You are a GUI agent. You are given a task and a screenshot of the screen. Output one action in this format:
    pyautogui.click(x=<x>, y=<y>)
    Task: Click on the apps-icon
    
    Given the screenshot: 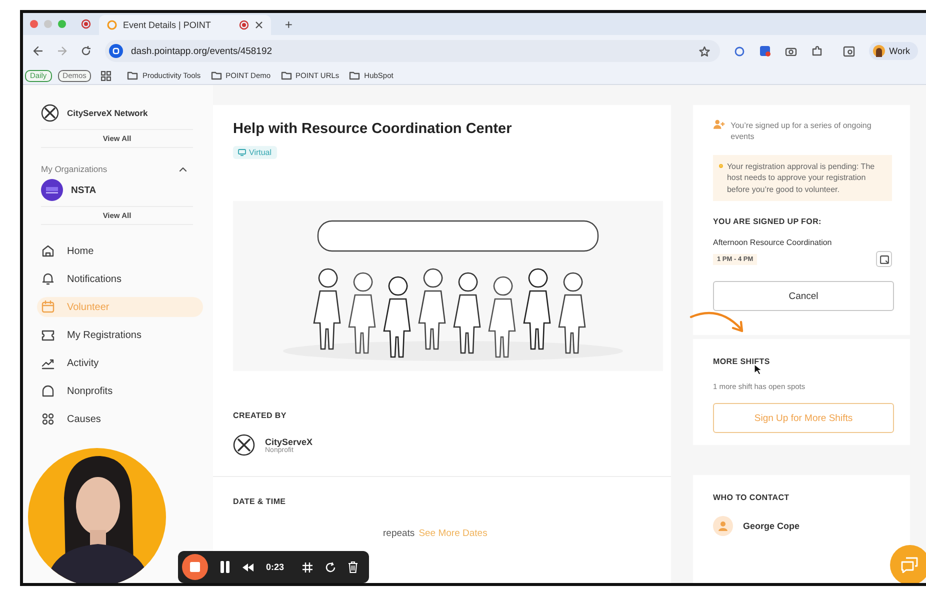 What is the action you would take?
    pyautogui.click(x=106, y=75)
    